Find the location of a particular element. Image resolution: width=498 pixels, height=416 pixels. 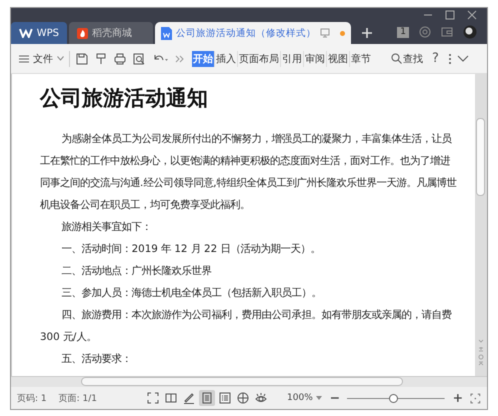

zoom-in-icon is located at coordinates (457, 398).